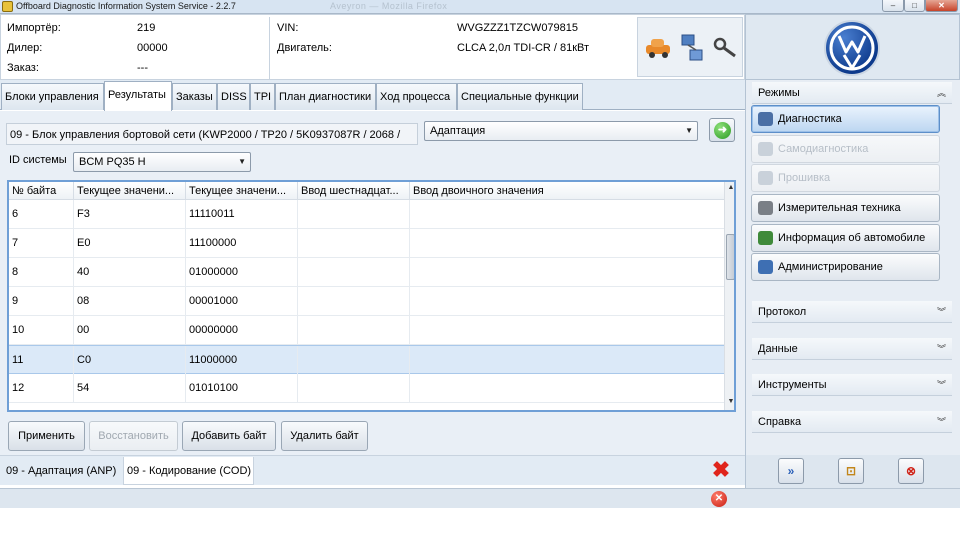  Describe the element at coordinates (130, 388) in the screenshot. I see `cell-current-hex: 54` at that location.